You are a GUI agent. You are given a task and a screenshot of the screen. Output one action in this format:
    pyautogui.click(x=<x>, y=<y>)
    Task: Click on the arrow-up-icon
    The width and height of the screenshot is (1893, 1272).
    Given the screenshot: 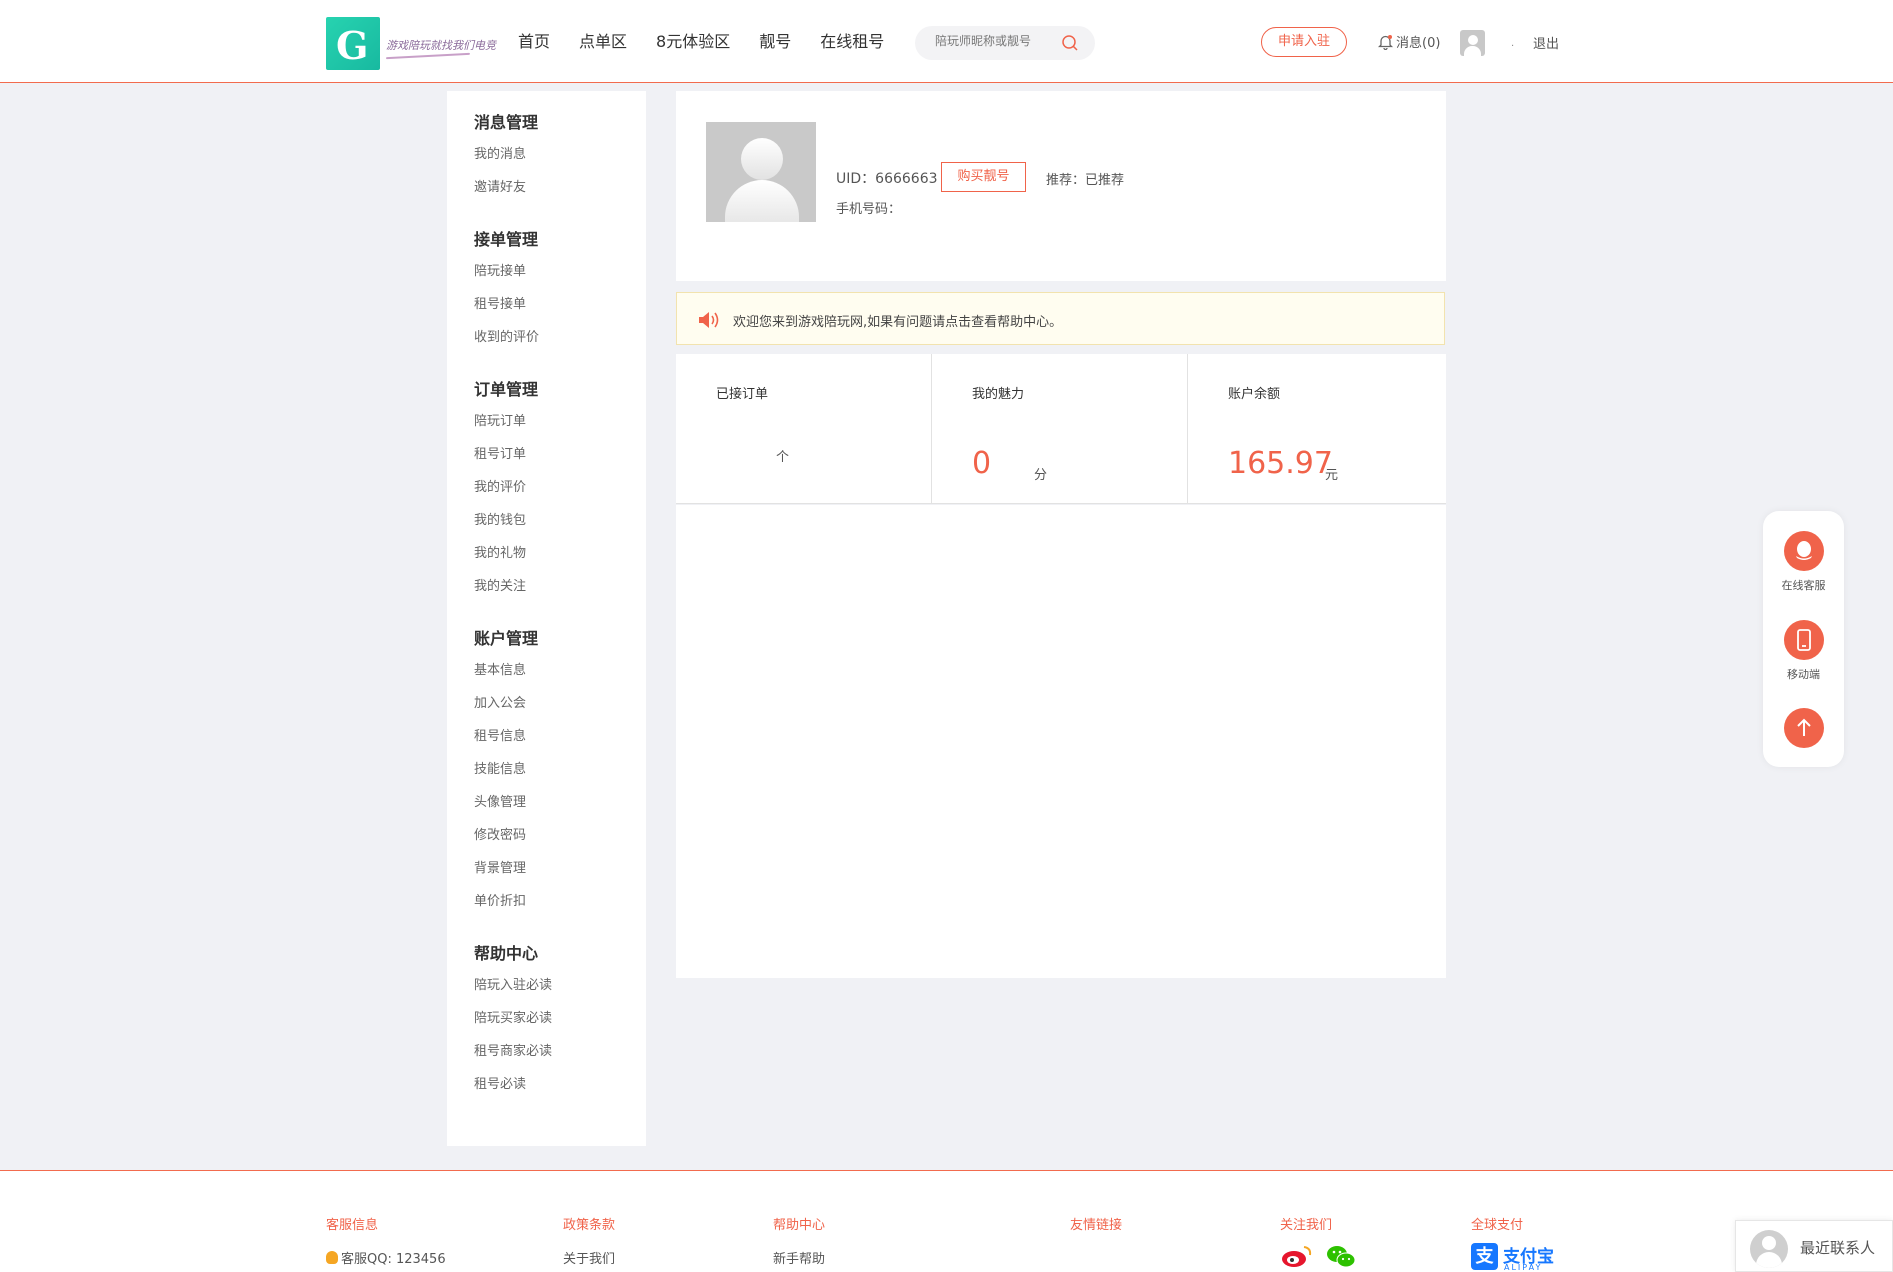 What is the action you would take?
    pyautogui.click(x=1803, y=728)
    